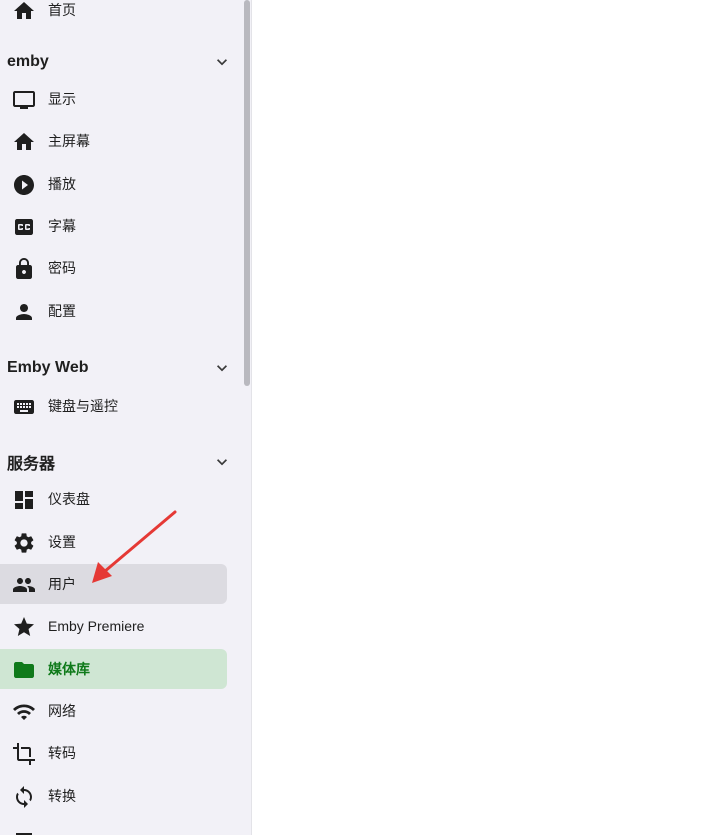 This screenshot has height=835, width=707. I want to click on star-icon, so click(24, 627).